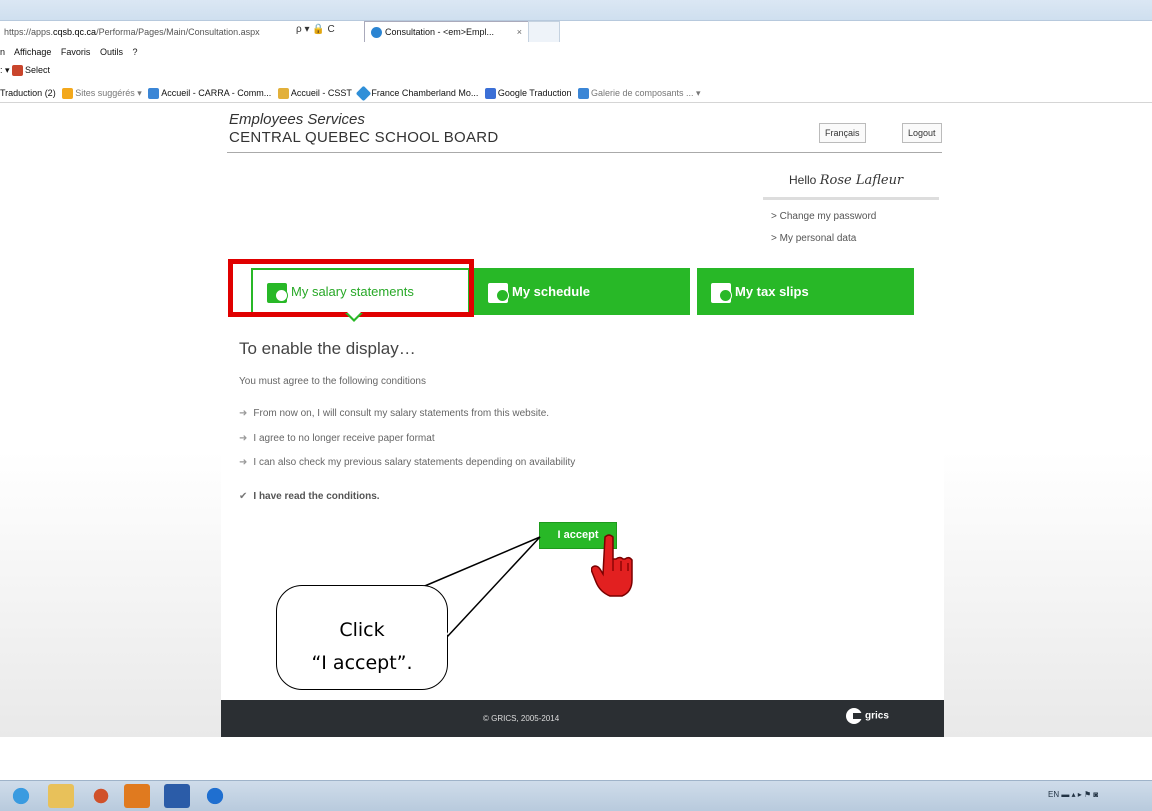 This screenshot has width=1152, height=811. What do you see at coordinates (576, 795) in the screenshot?
I see `taskbar: EN ▬ ▴ ▸ ⚑ ◙` at bounding box center [576, 795].